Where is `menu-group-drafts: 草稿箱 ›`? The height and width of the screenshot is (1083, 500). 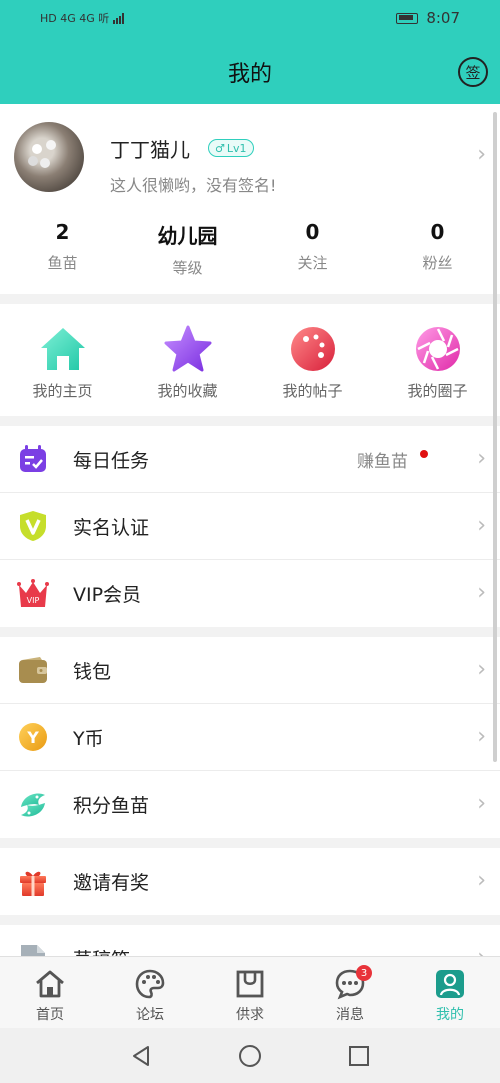
menu-group-drafts: 草稿箱 › is located at coordinates (250, 940).